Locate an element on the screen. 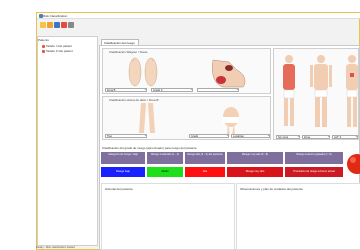 The height and width of the screenshot is (250, 360). title-bar: Risk Classification is located at coordinates (198, 16).